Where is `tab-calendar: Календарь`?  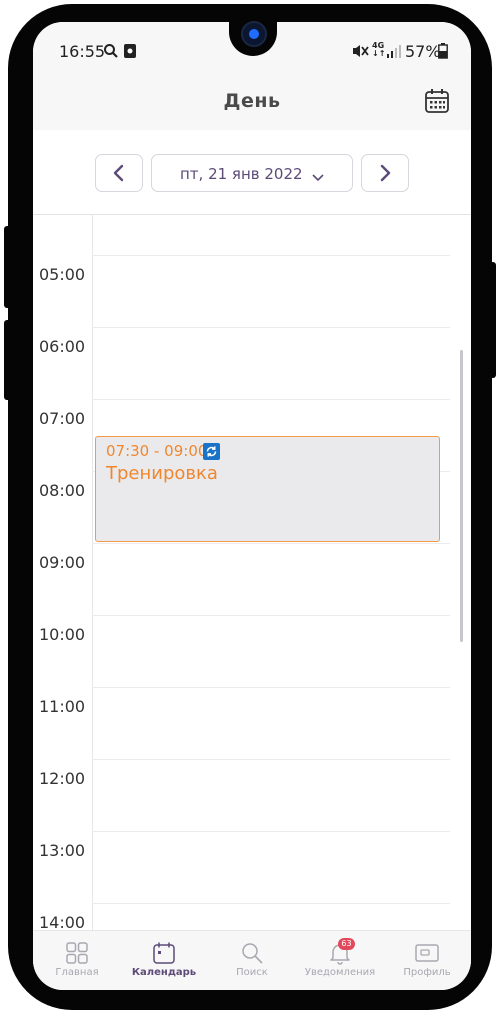 tab-calendar: Календарь is located at coordinates (164, 960).